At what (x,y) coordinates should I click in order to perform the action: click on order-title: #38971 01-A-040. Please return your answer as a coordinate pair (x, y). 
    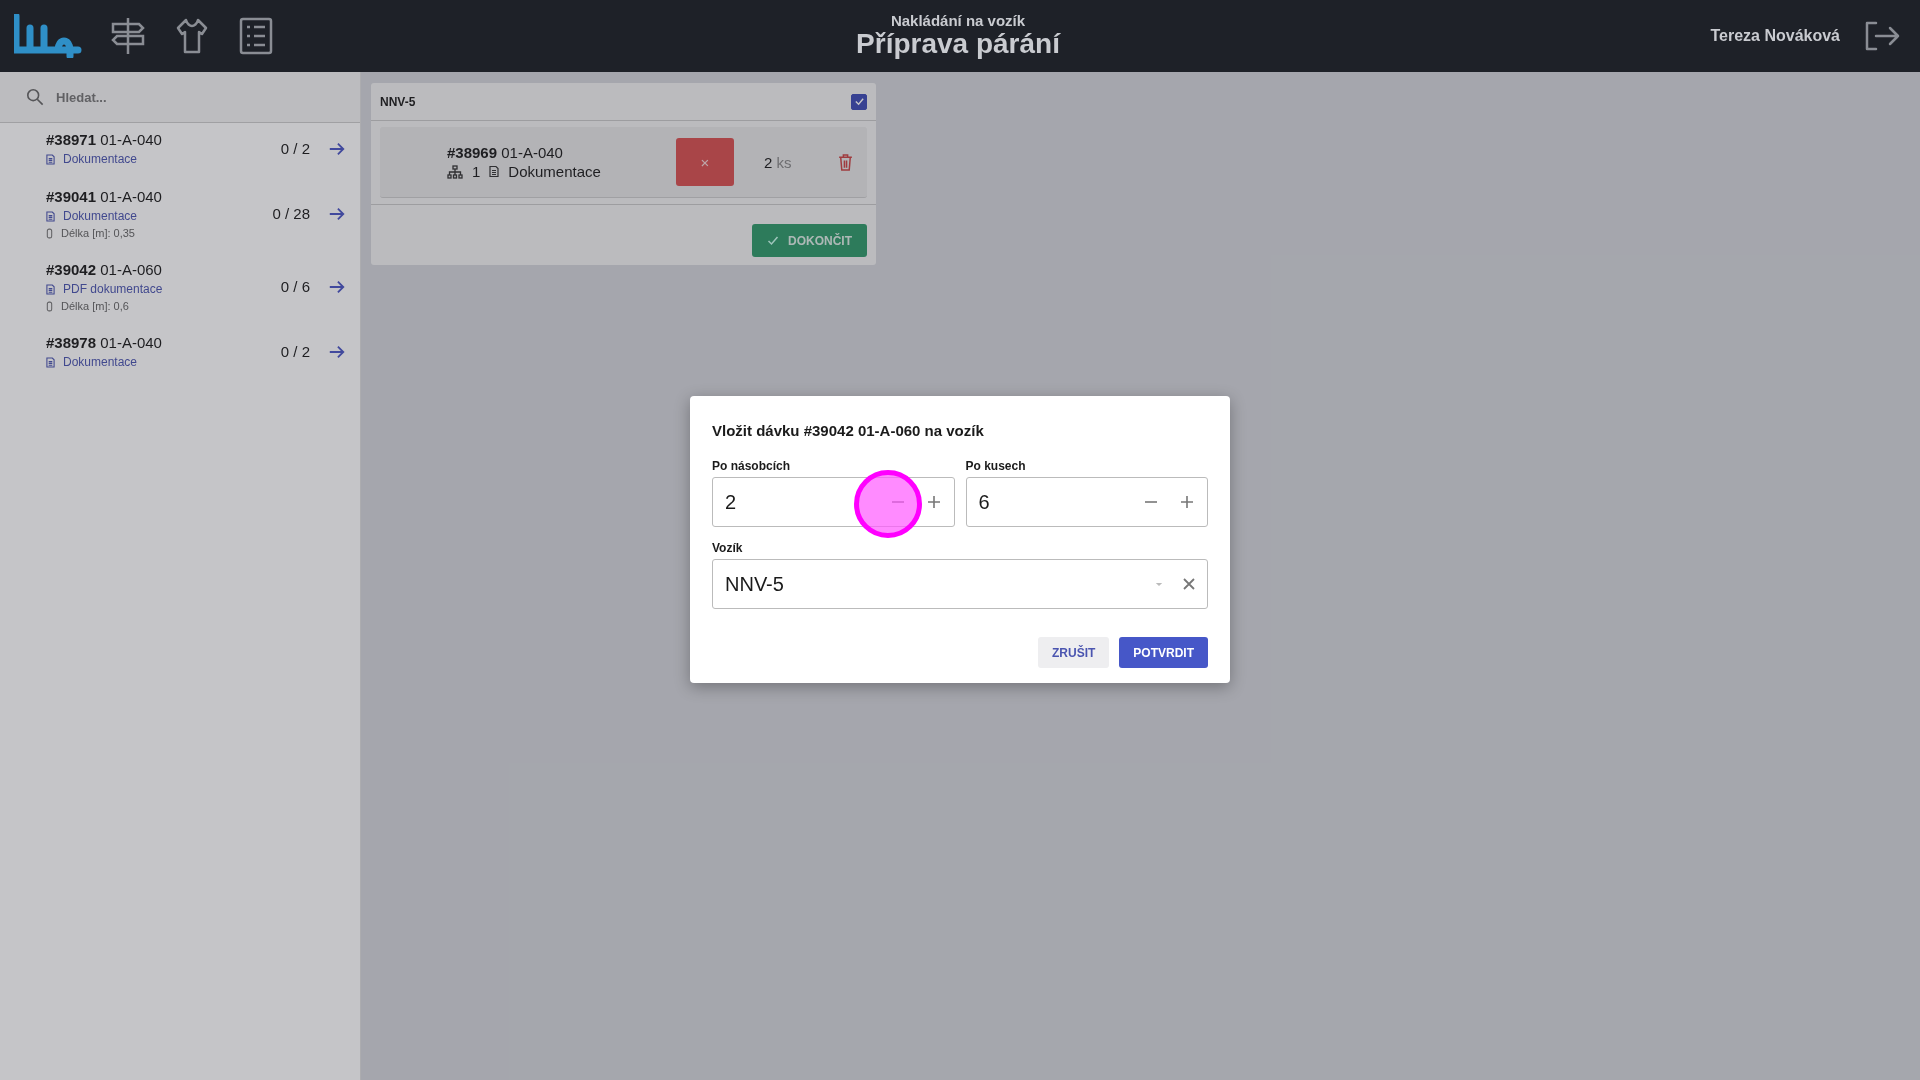
    Looking at the image, I should click on (104, 139).